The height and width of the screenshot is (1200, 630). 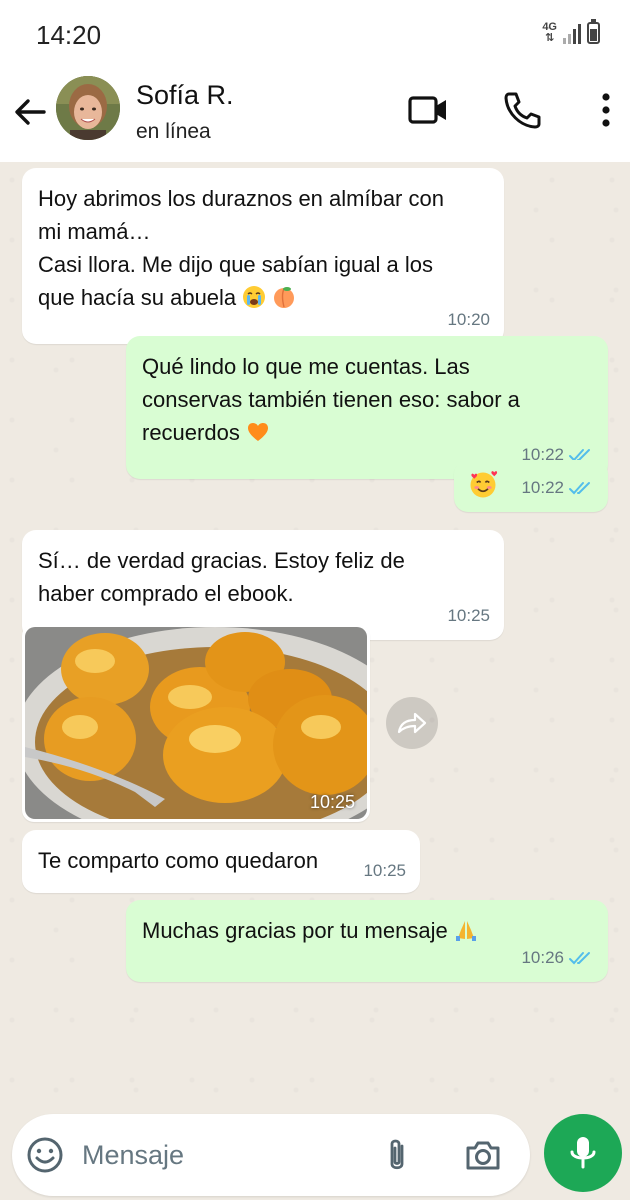 What do you see at coordinates (221, 560) in the screenshot?
I see `message-line: Sí… de verdad gracias. Estoy feliz de` at bounding box center [221, 560].